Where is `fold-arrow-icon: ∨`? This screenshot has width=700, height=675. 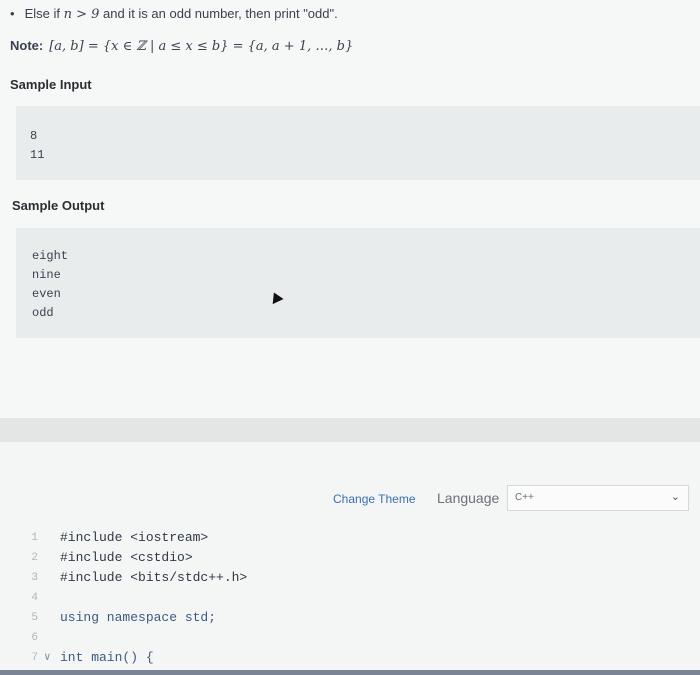
fold-arrow-icon: ∨ is located at coordinates (47, 658).